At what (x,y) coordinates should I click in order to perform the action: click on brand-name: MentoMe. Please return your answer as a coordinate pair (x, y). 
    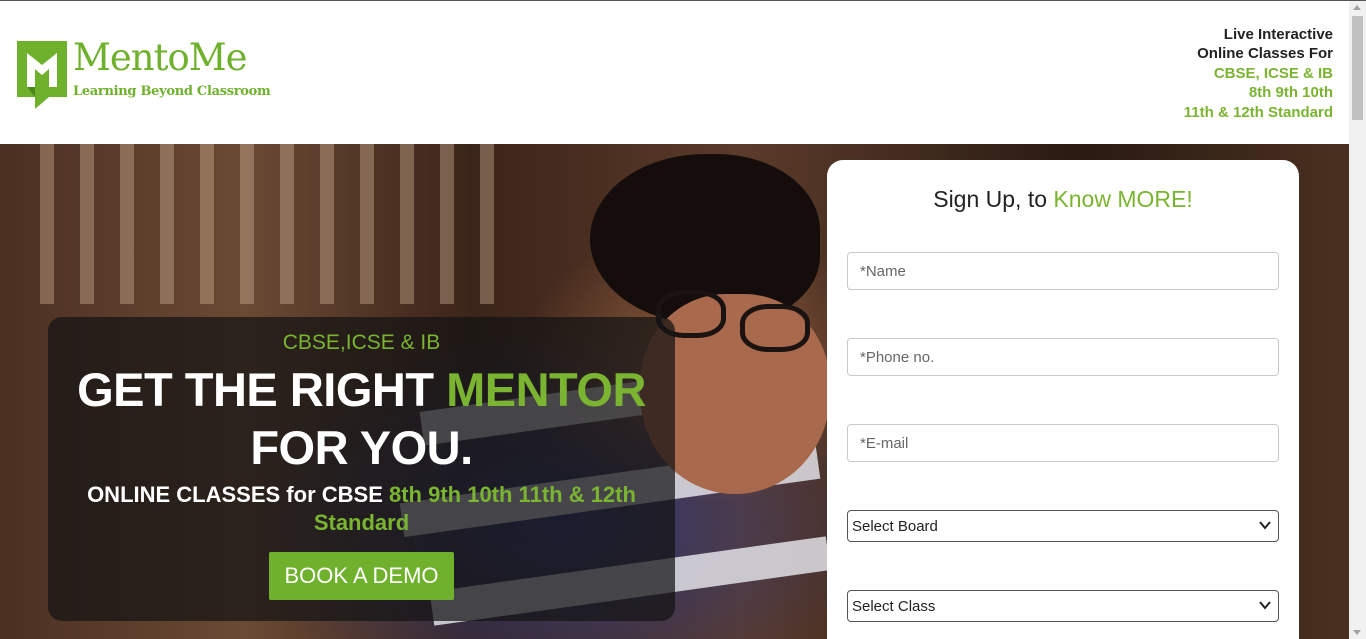
    Looking at the image, I should click on (160, 57).